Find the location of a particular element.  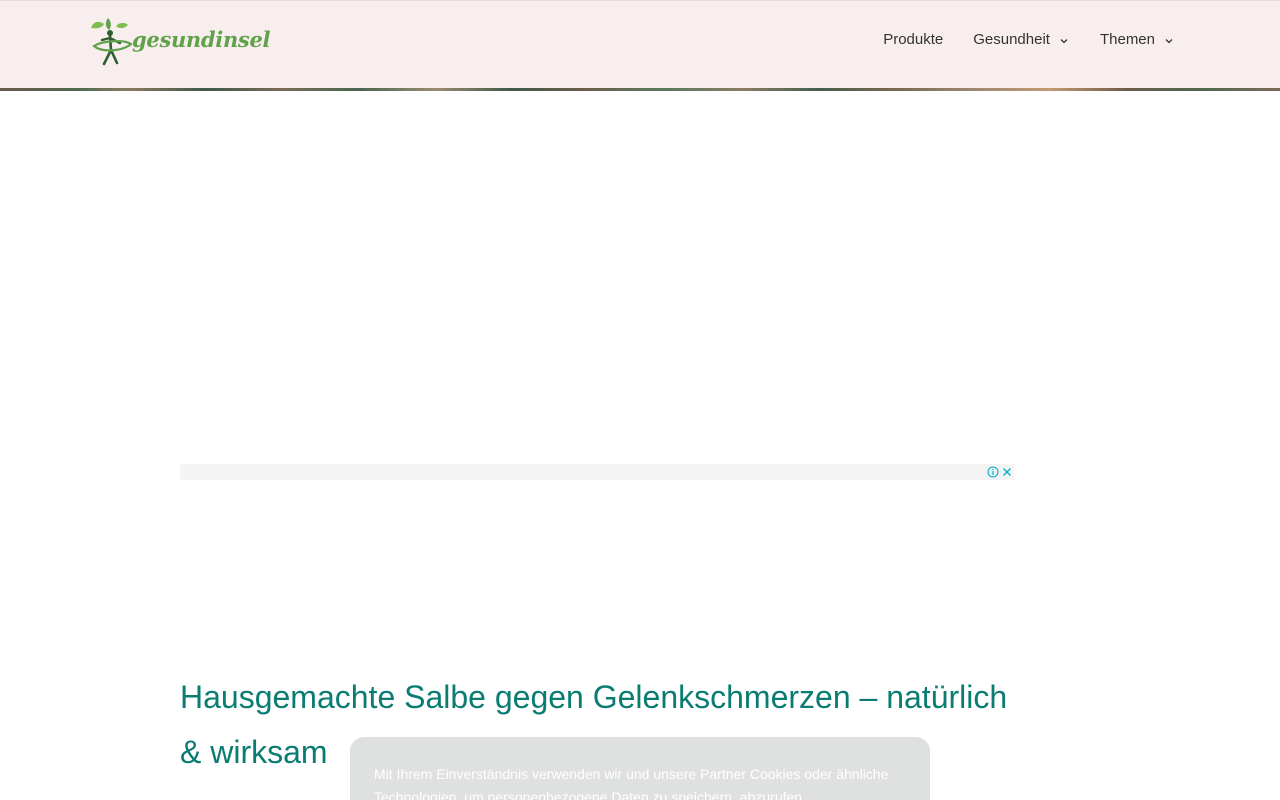

info-icon is located at coordinates (993, 472).